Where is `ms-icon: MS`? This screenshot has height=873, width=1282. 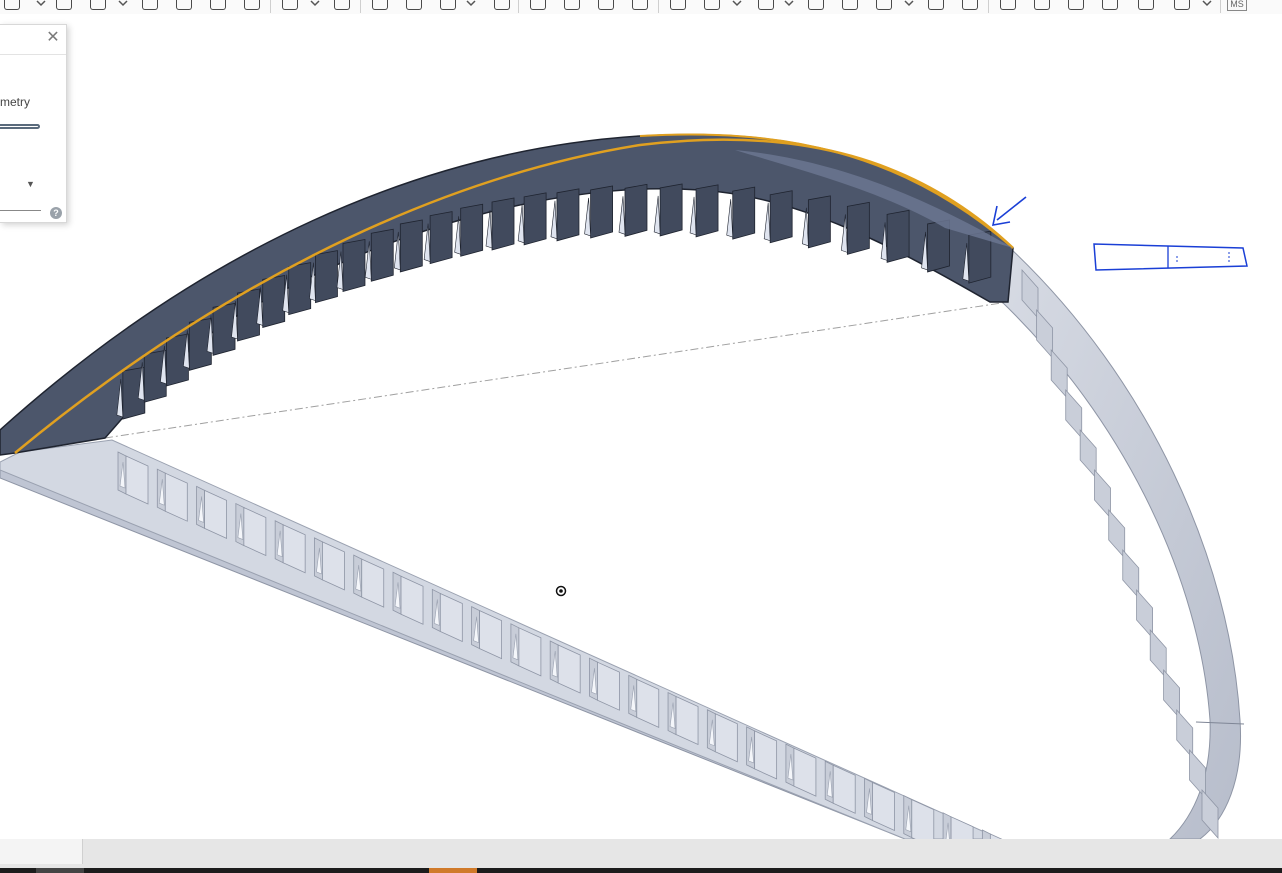
ms-icon: MS is located at coordinates (1237, 5).